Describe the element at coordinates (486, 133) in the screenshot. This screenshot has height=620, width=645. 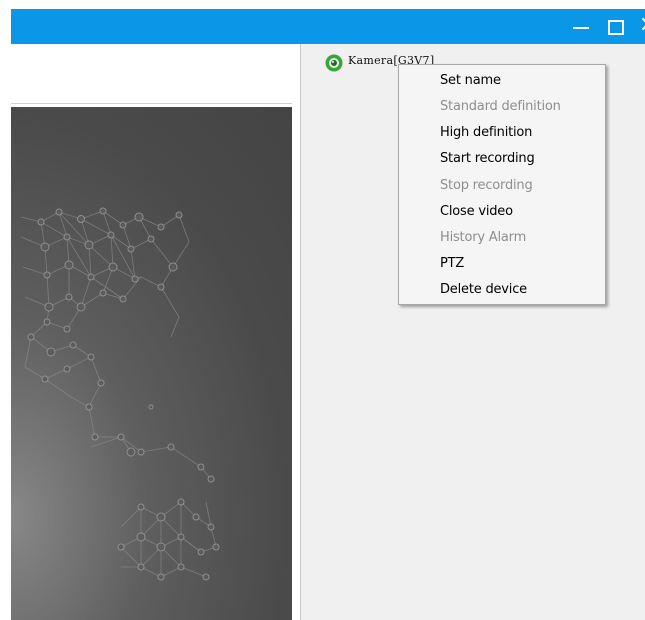
I see `menu-item-high-definition: High definition` at that location.